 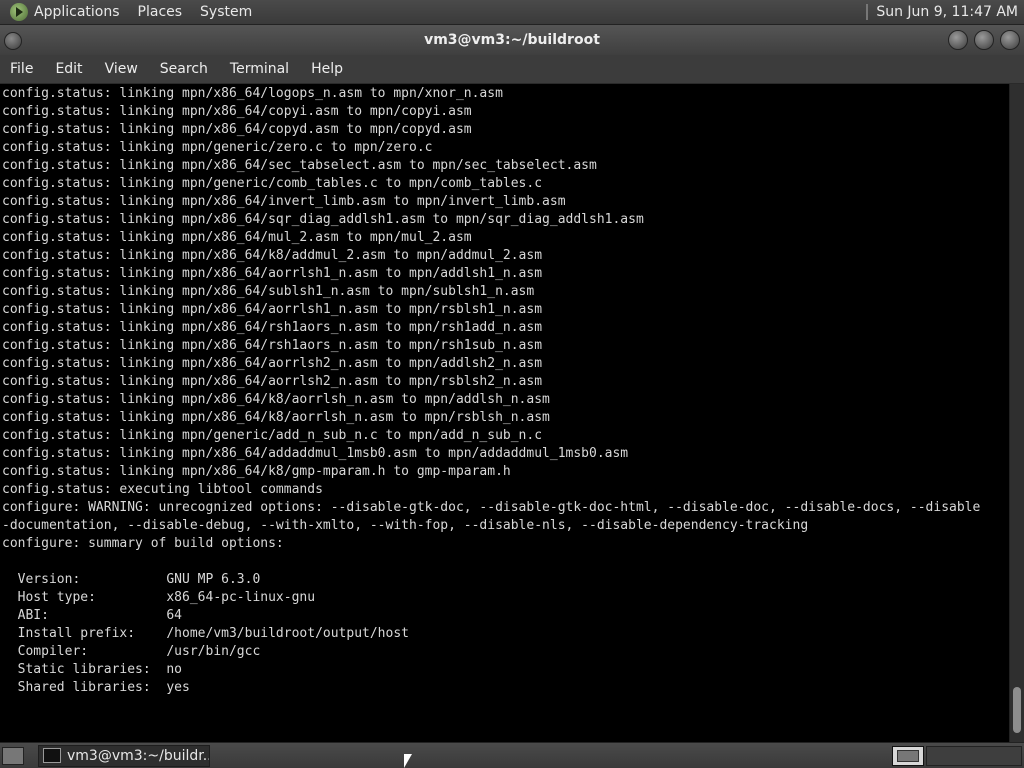 I want to click on terminal-icon, so click(x=52, y=755).